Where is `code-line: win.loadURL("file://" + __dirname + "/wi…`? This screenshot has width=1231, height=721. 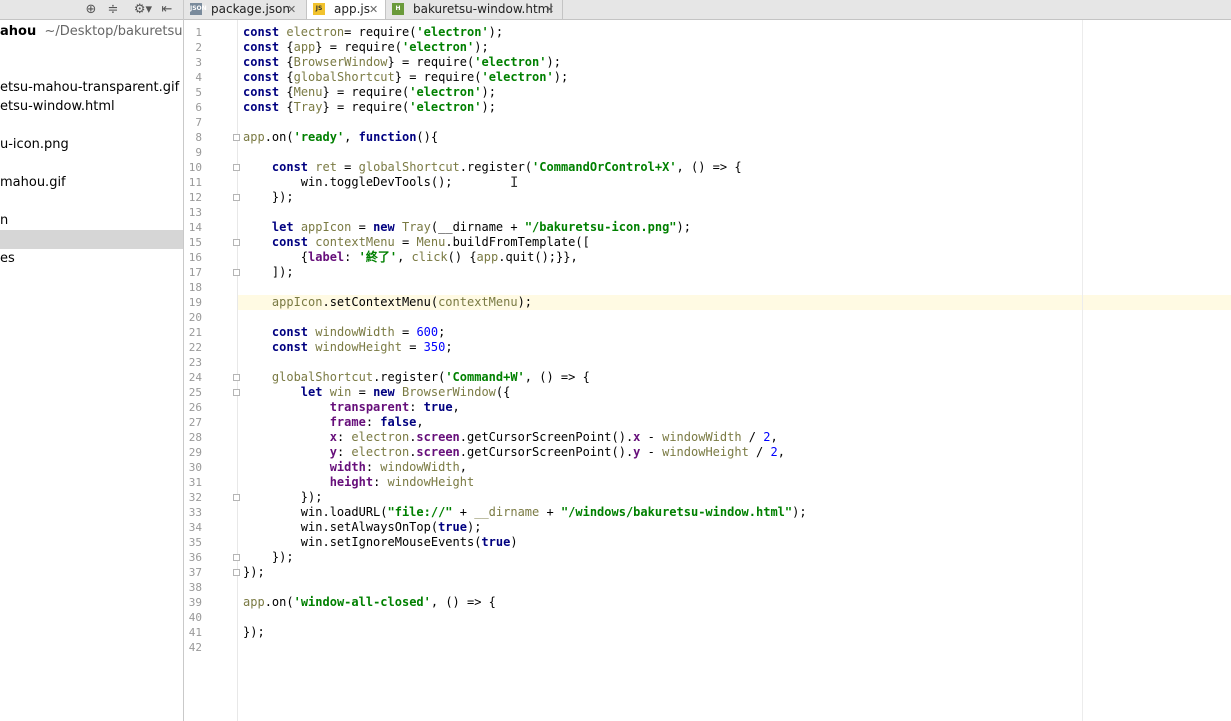 code-line: win.loadURL("file://" + __dirname + "/wi… is located at coordinates (525, 512).